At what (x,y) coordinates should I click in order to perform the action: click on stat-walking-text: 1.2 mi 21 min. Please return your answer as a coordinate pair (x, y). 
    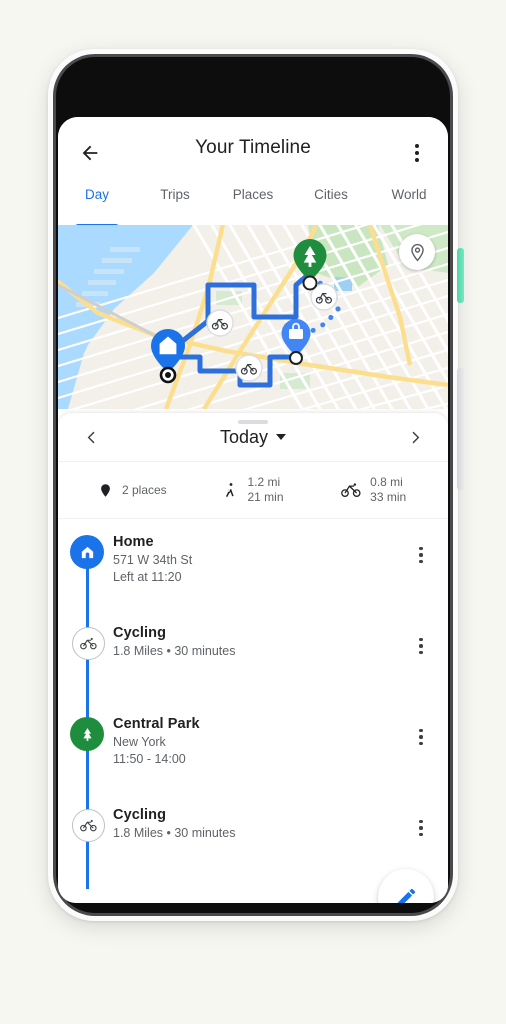
    Looking at the image, I should click on (265, 490).